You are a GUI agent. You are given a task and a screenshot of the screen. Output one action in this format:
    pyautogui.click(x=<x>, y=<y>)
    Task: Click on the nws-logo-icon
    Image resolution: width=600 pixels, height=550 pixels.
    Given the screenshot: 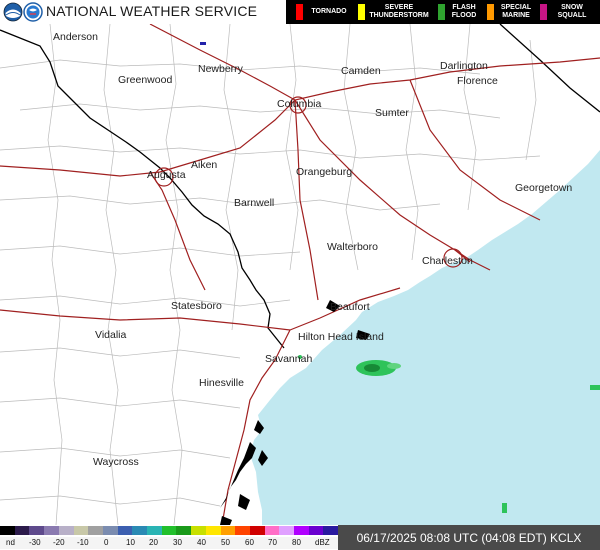 What is the action you would take?
    pyautogui.click(x=33, y=12)
    